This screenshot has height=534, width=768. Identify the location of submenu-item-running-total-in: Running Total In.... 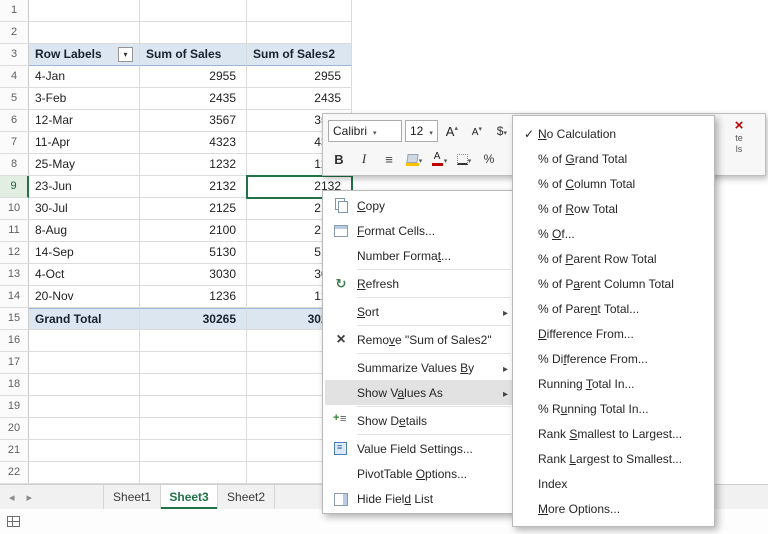
(613, 383).